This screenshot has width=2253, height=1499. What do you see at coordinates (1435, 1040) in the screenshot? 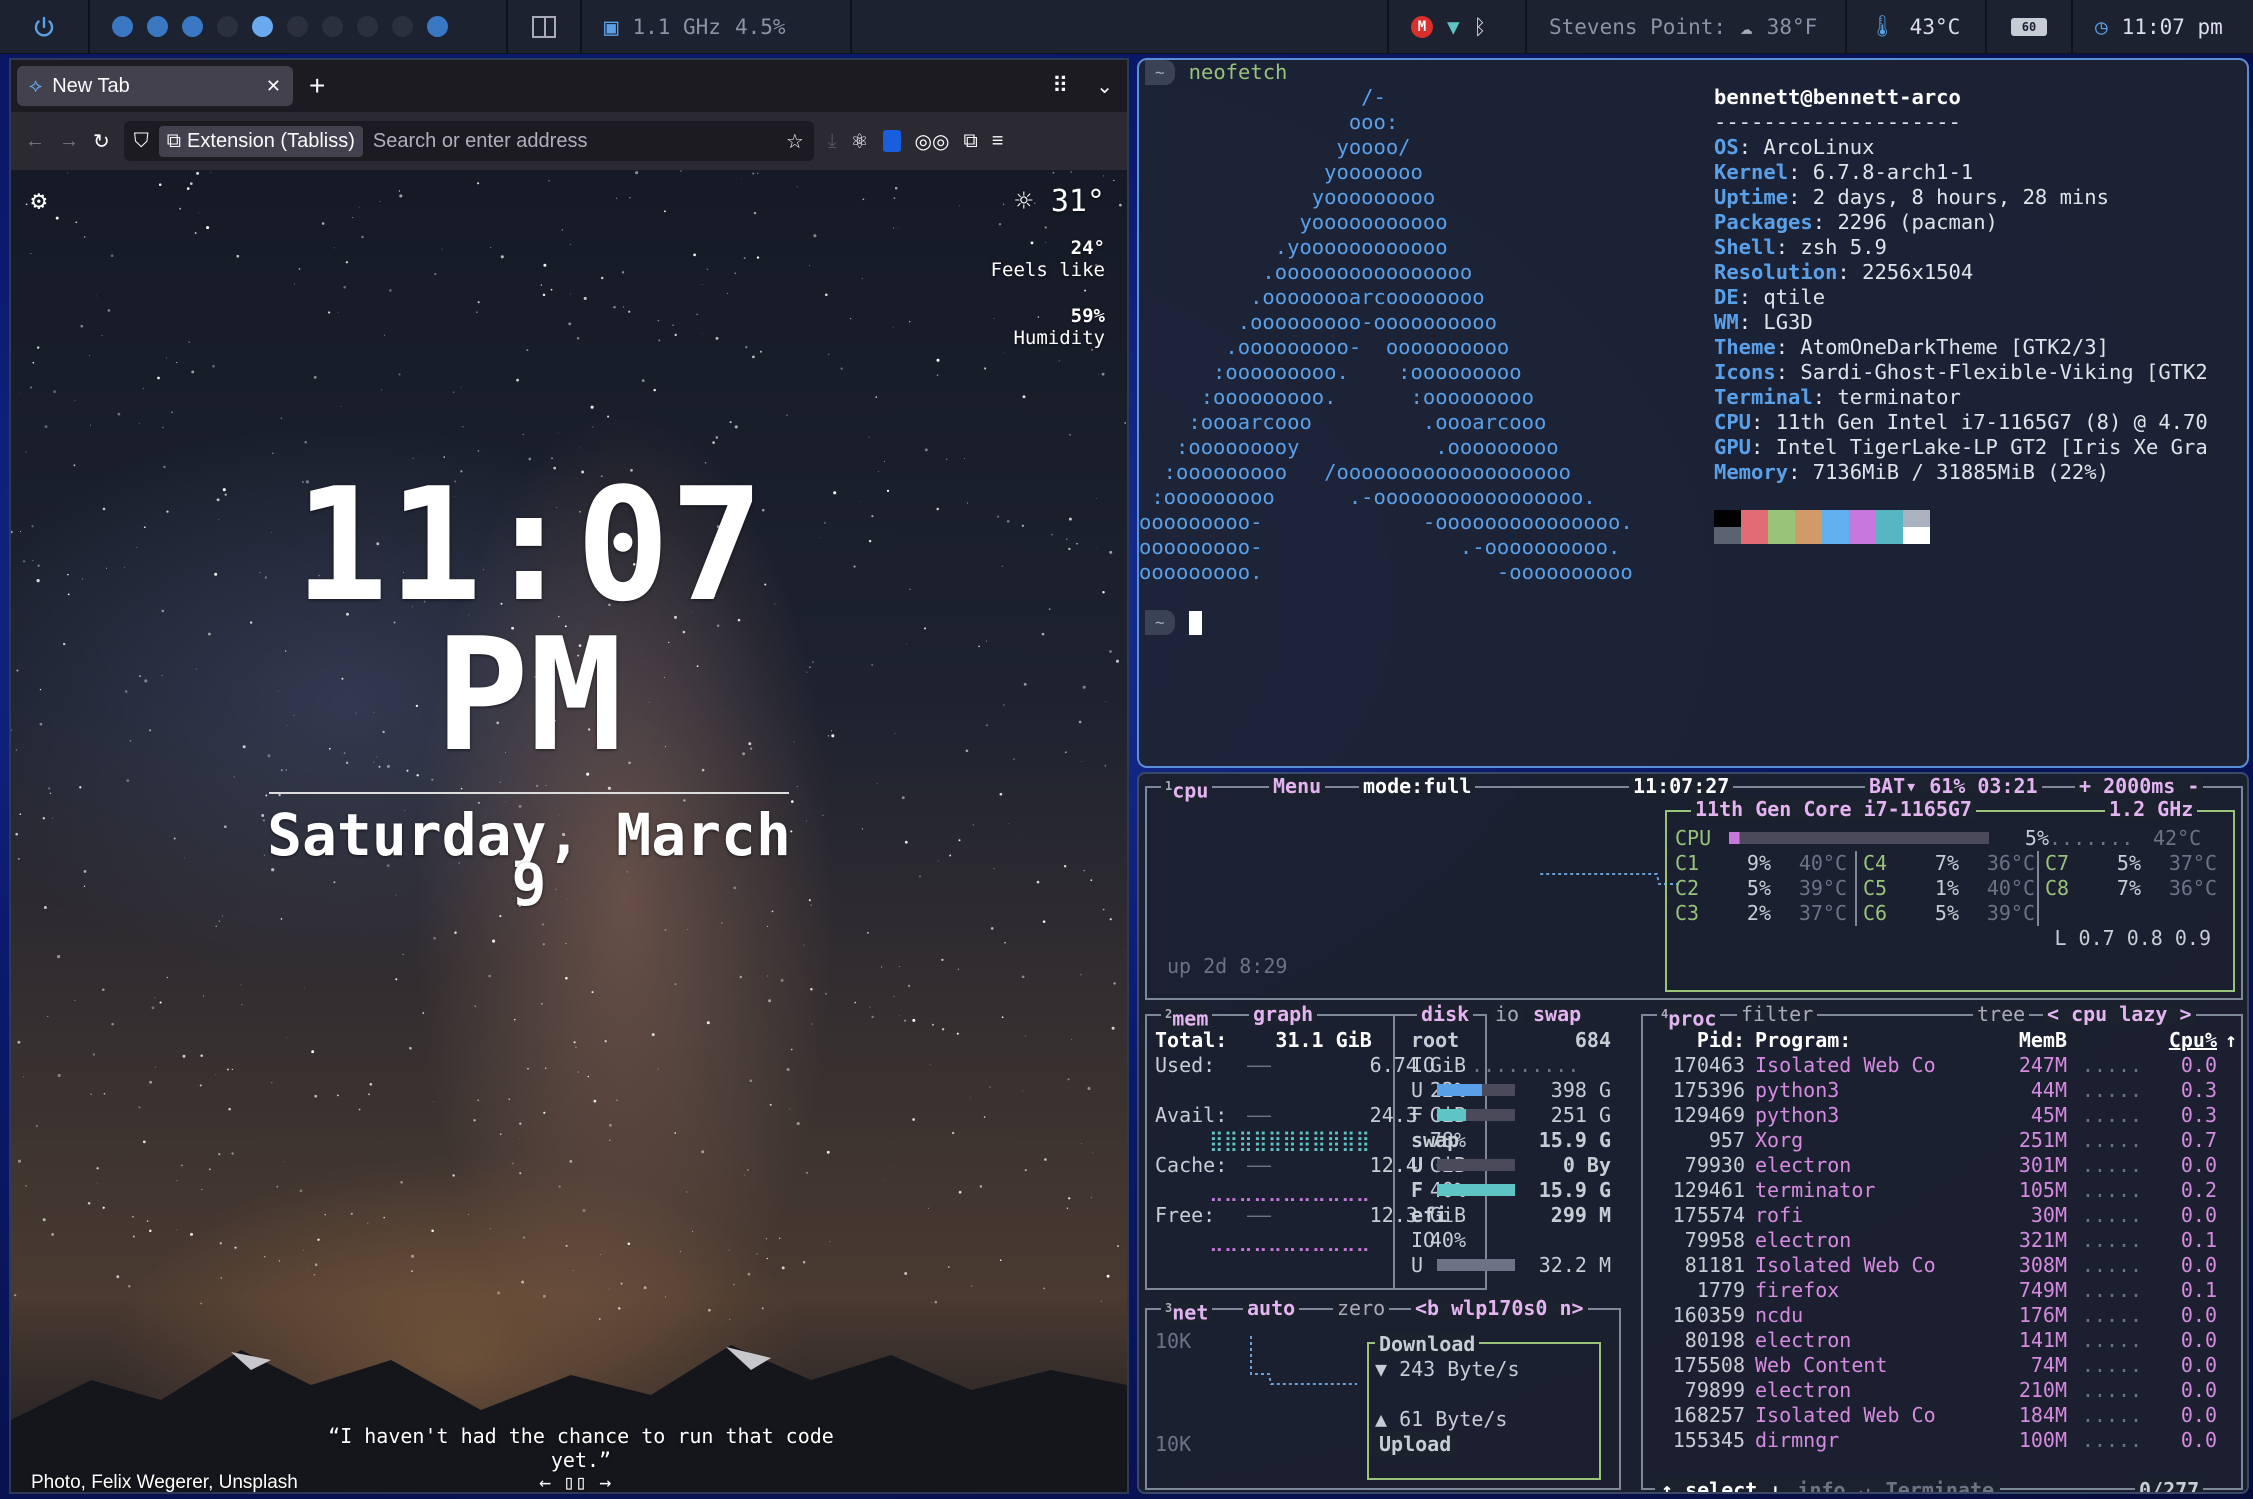
I see `disk-root-label: root` at bounding box center [1435, 1040].